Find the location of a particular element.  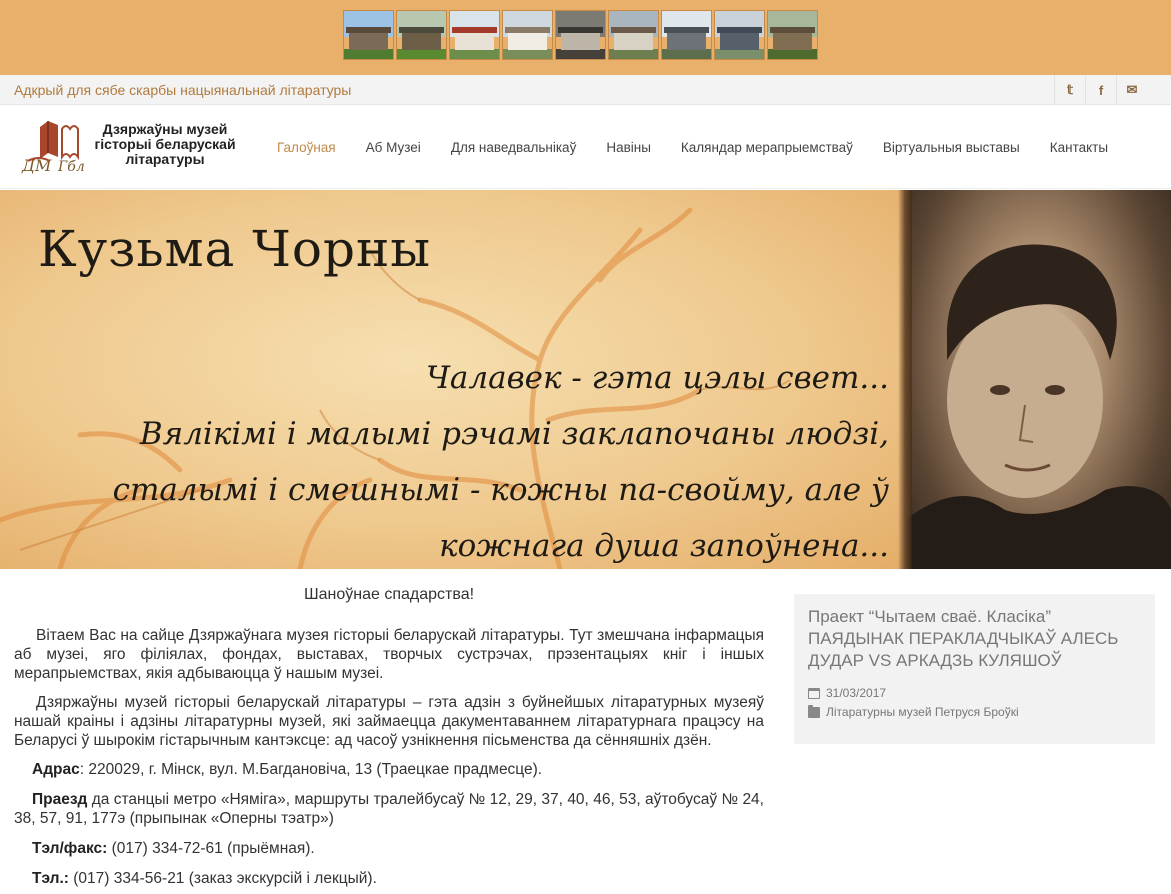

logo-line-1: Дзяржаўны музей is located at coordinates (165, 129).